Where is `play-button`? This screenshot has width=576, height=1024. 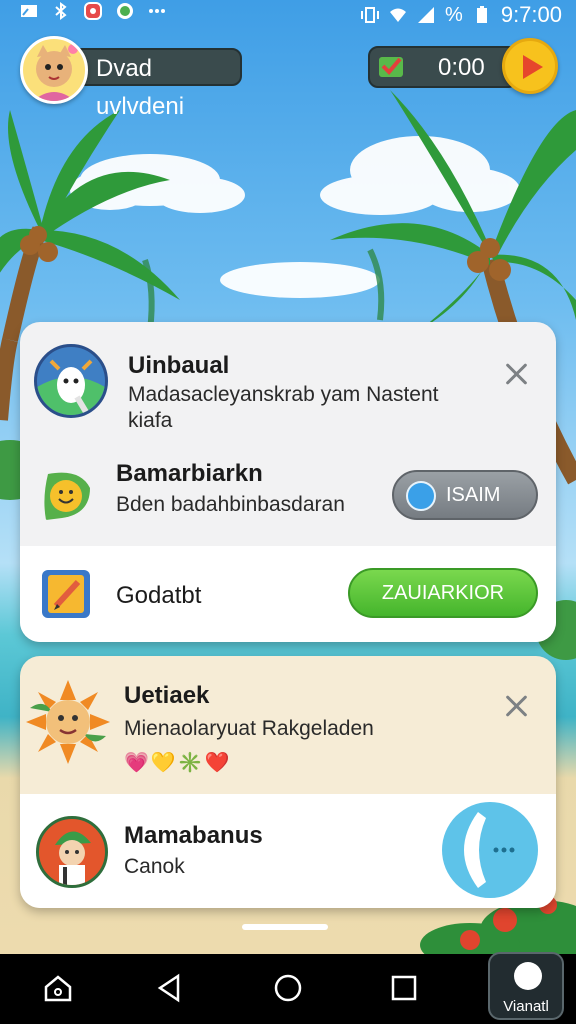 play-button is located at coordinates (530, 66).